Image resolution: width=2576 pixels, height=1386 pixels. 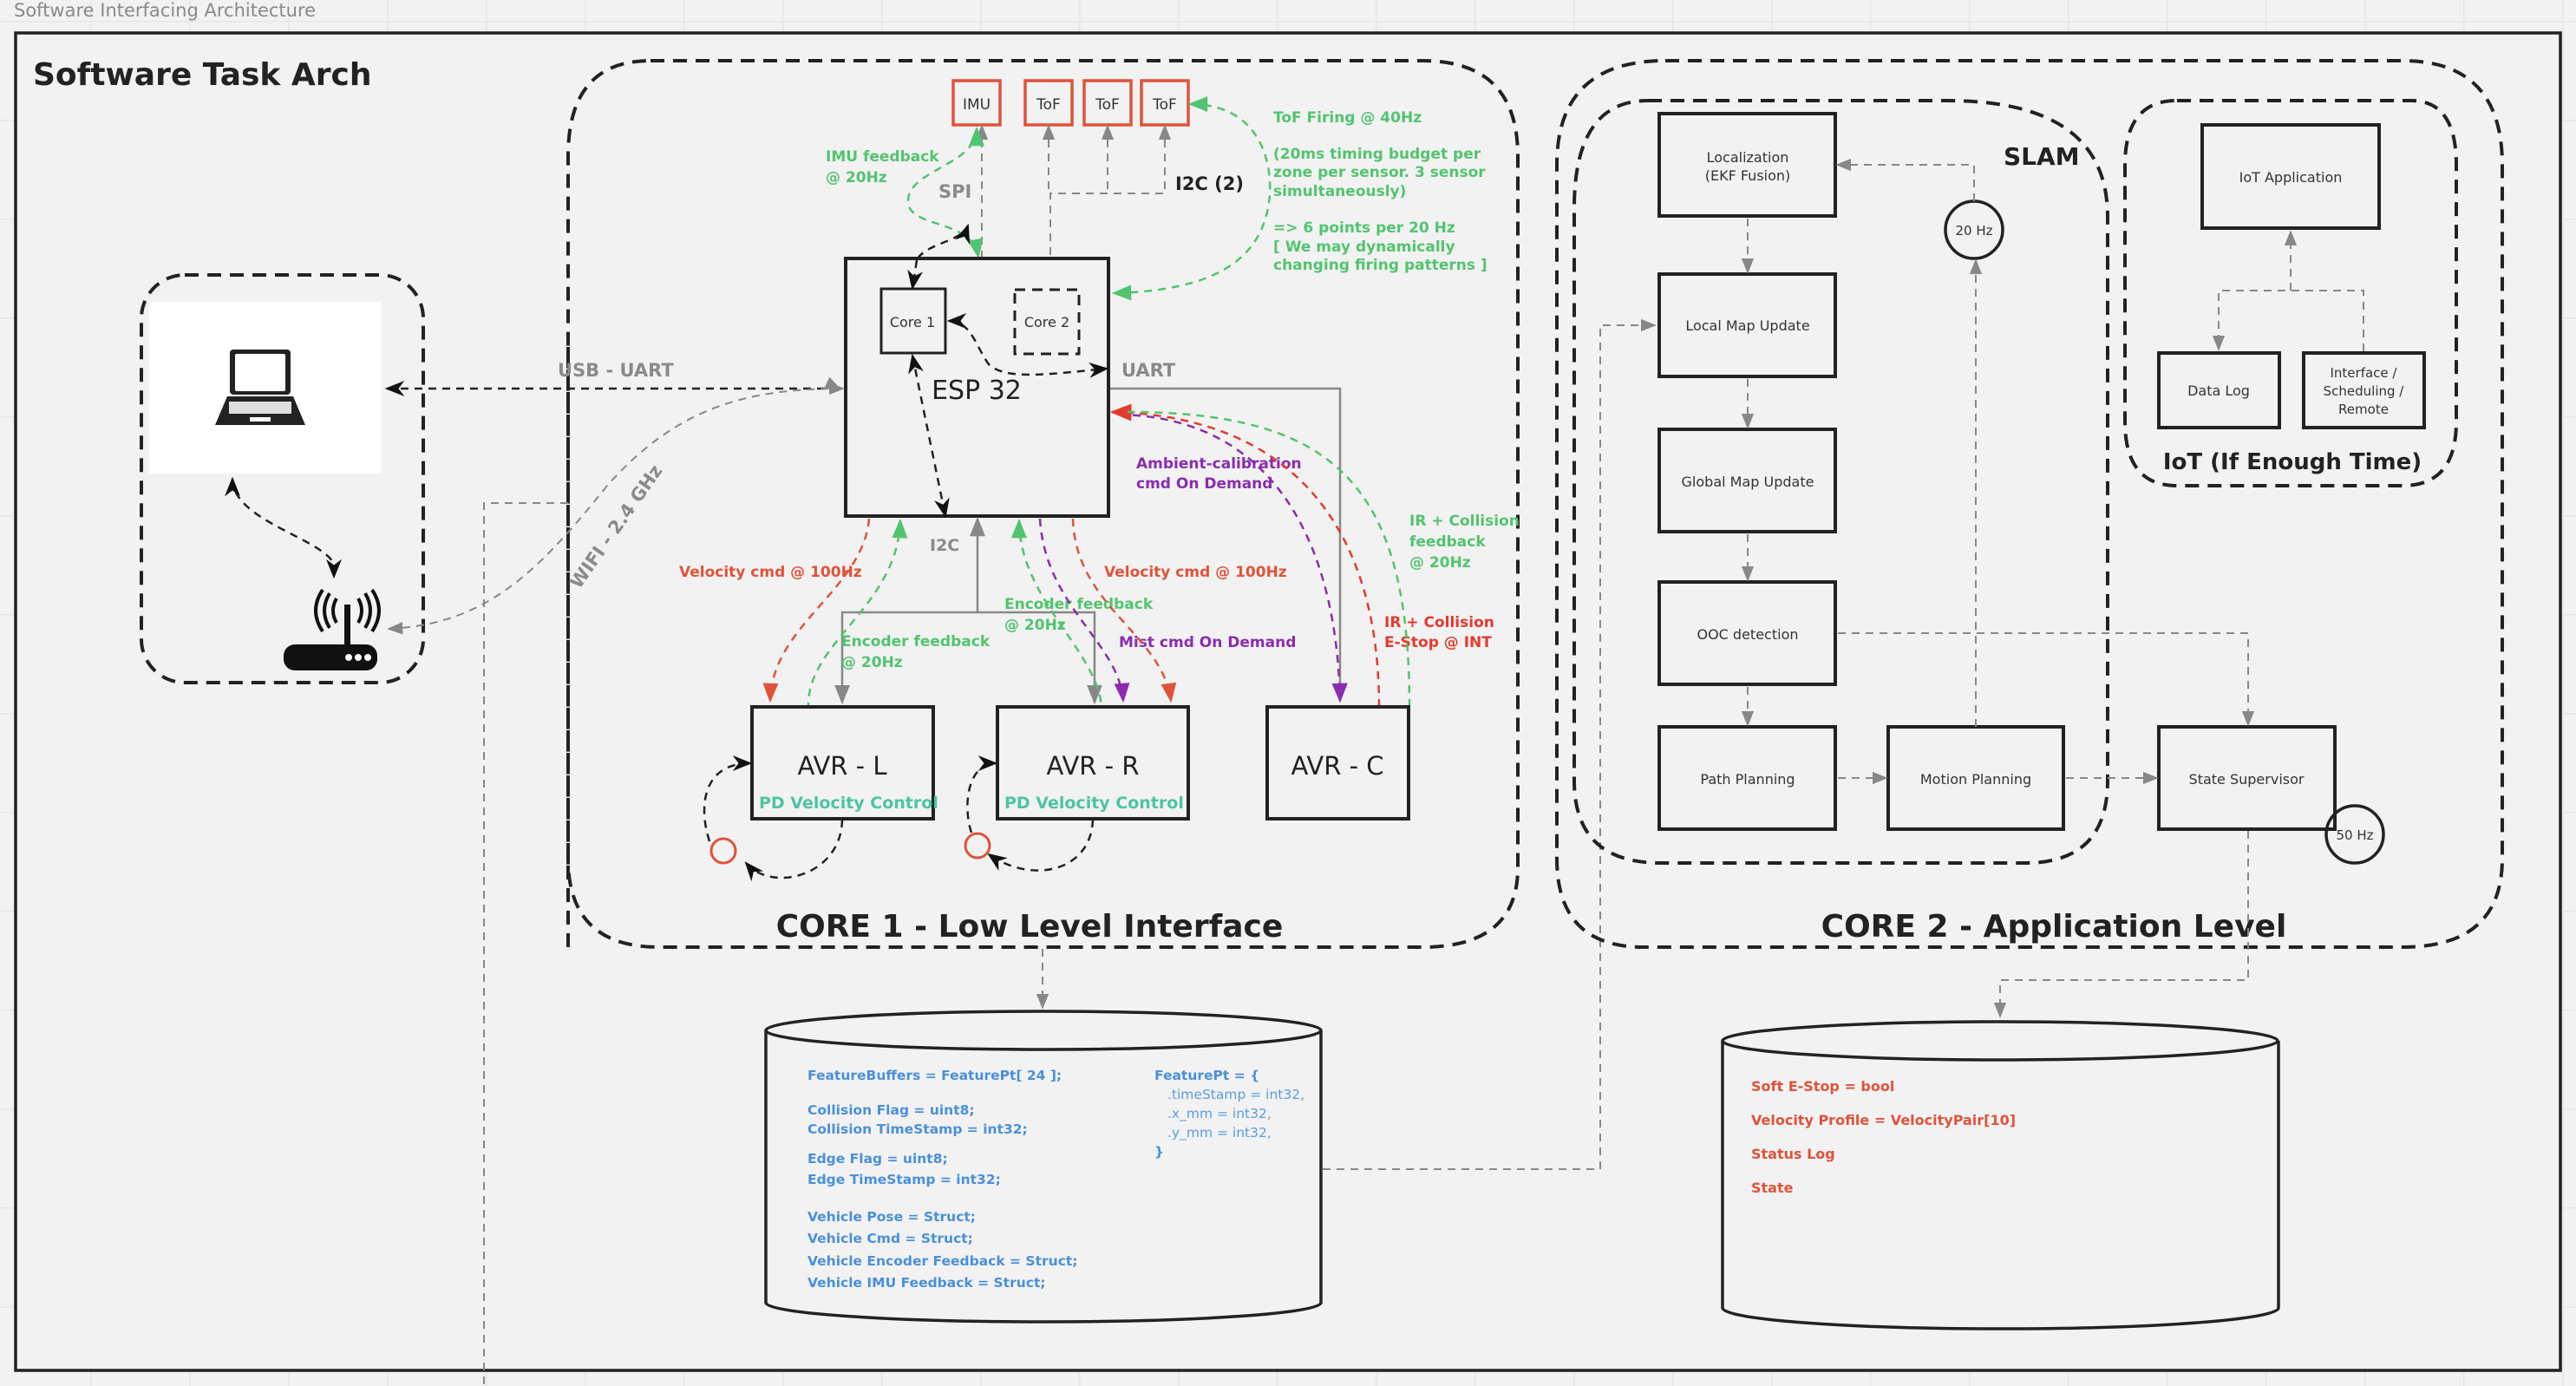 I want to click on avr-c-label: AVR - C, so click(x=1337, y=766).